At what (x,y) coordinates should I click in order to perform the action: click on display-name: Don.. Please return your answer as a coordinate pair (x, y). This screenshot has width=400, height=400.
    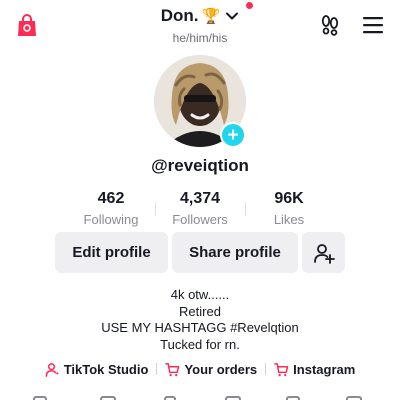
    Looking at the image, I should click on (179, 15).